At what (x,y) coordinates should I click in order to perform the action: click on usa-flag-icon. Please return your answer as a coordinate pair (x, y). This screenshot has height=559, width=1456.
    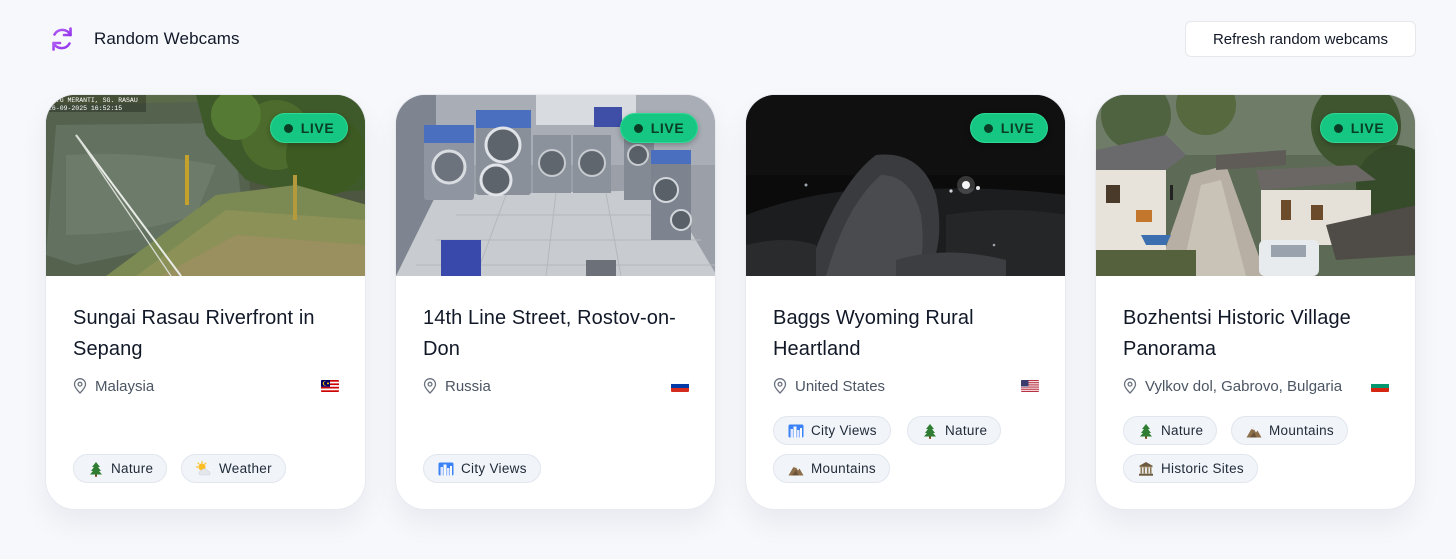
    Looking at the image, I should click on (1030, 386).